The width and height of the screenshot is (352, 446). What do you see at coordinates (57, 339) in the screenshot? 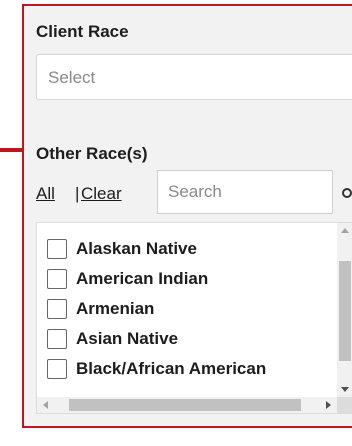
I see `checkbox-asian-native` at bounding box center [57, 339].